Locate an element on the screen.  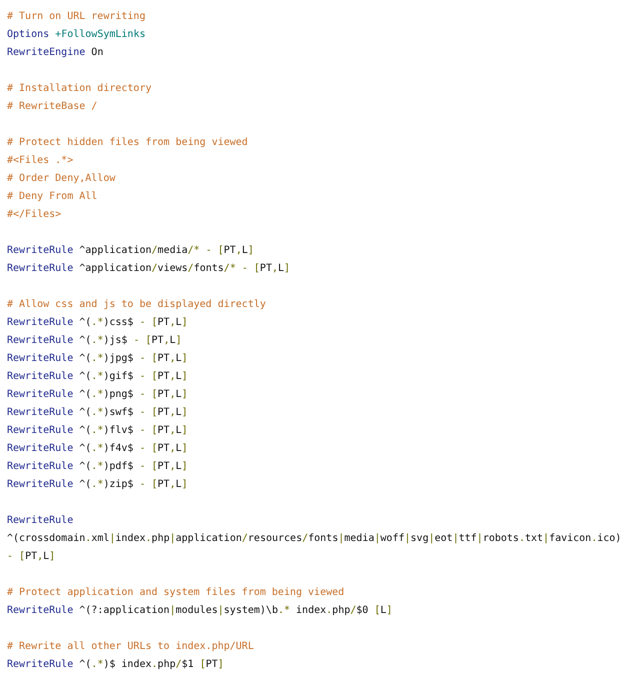
code-comment: #<Files .*> is located at coordinates (40, 161).